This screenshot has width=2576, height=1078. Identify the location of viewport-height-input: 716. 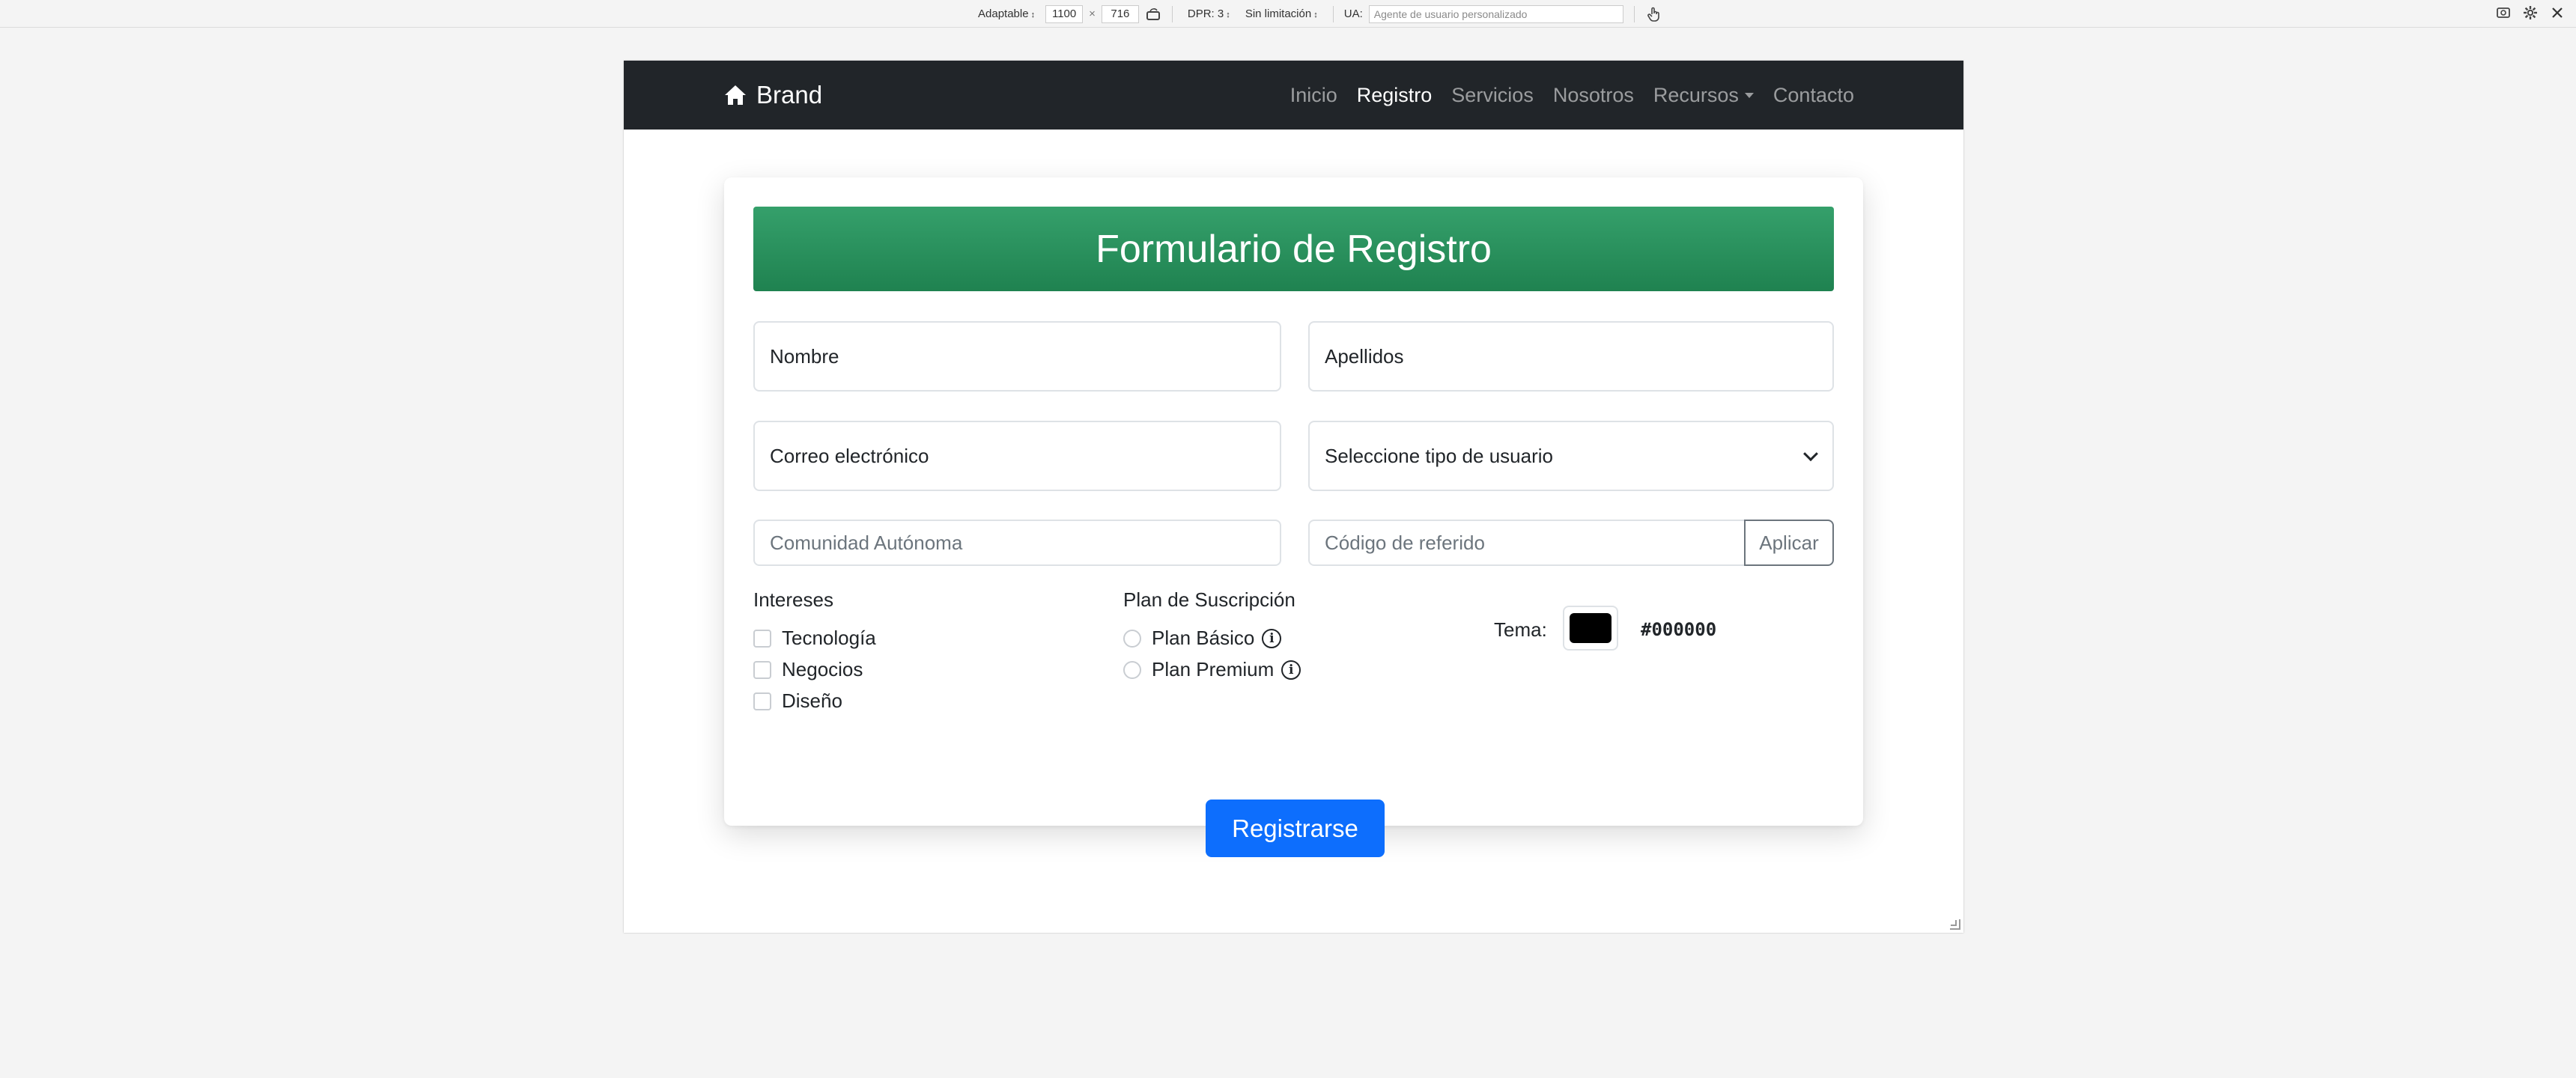
(1120, 13).